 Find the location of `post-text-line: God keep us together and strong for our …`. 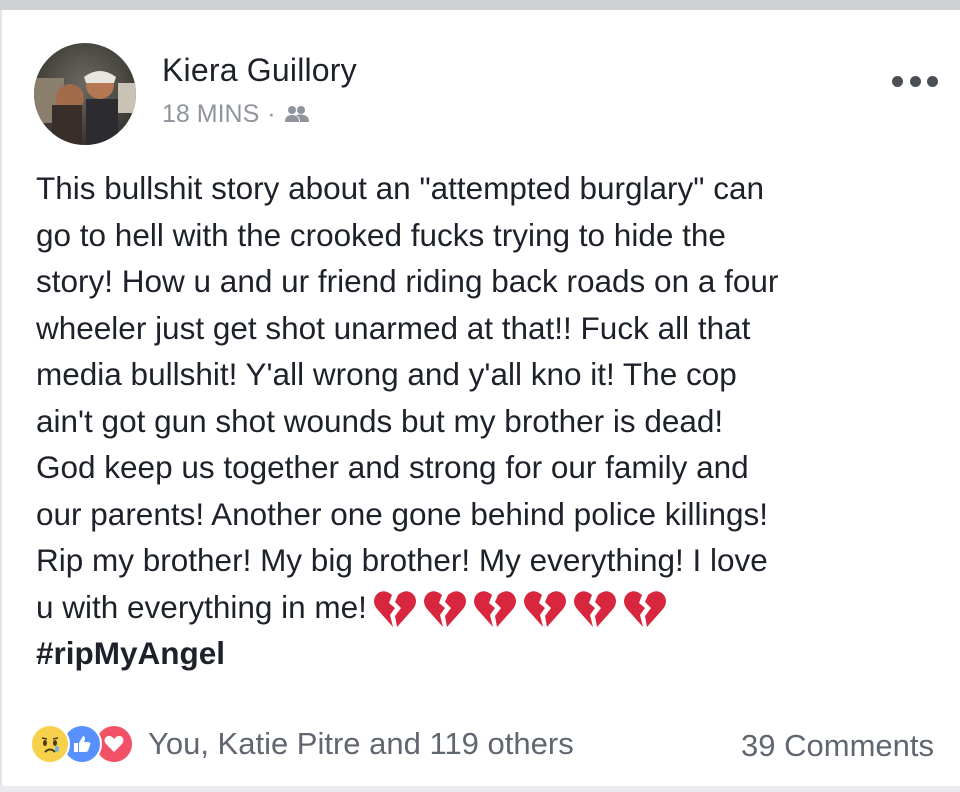

post-text-line: God keep us together and strong for our … is located at coordinates (392, 467).